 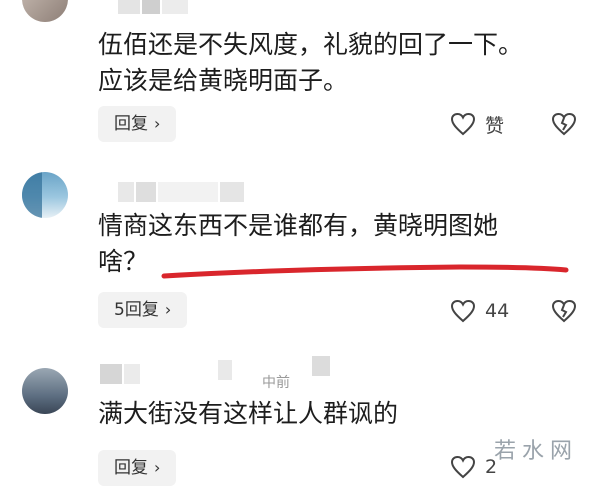 What do you see at coordinates (311, 44) in the screenshot?
I see `comment-line: 伍佰还是不失风度，礼貌的回了一下。` at bounding box center [311, 44].